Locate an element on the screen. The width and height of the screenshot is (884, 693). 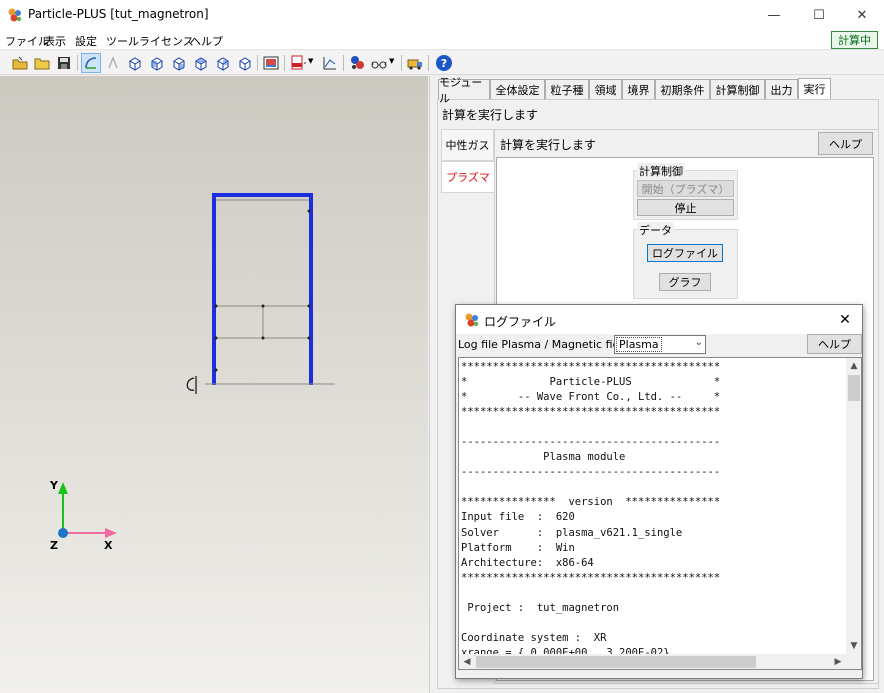
rotate-icon is located at coordinates (113, 63).